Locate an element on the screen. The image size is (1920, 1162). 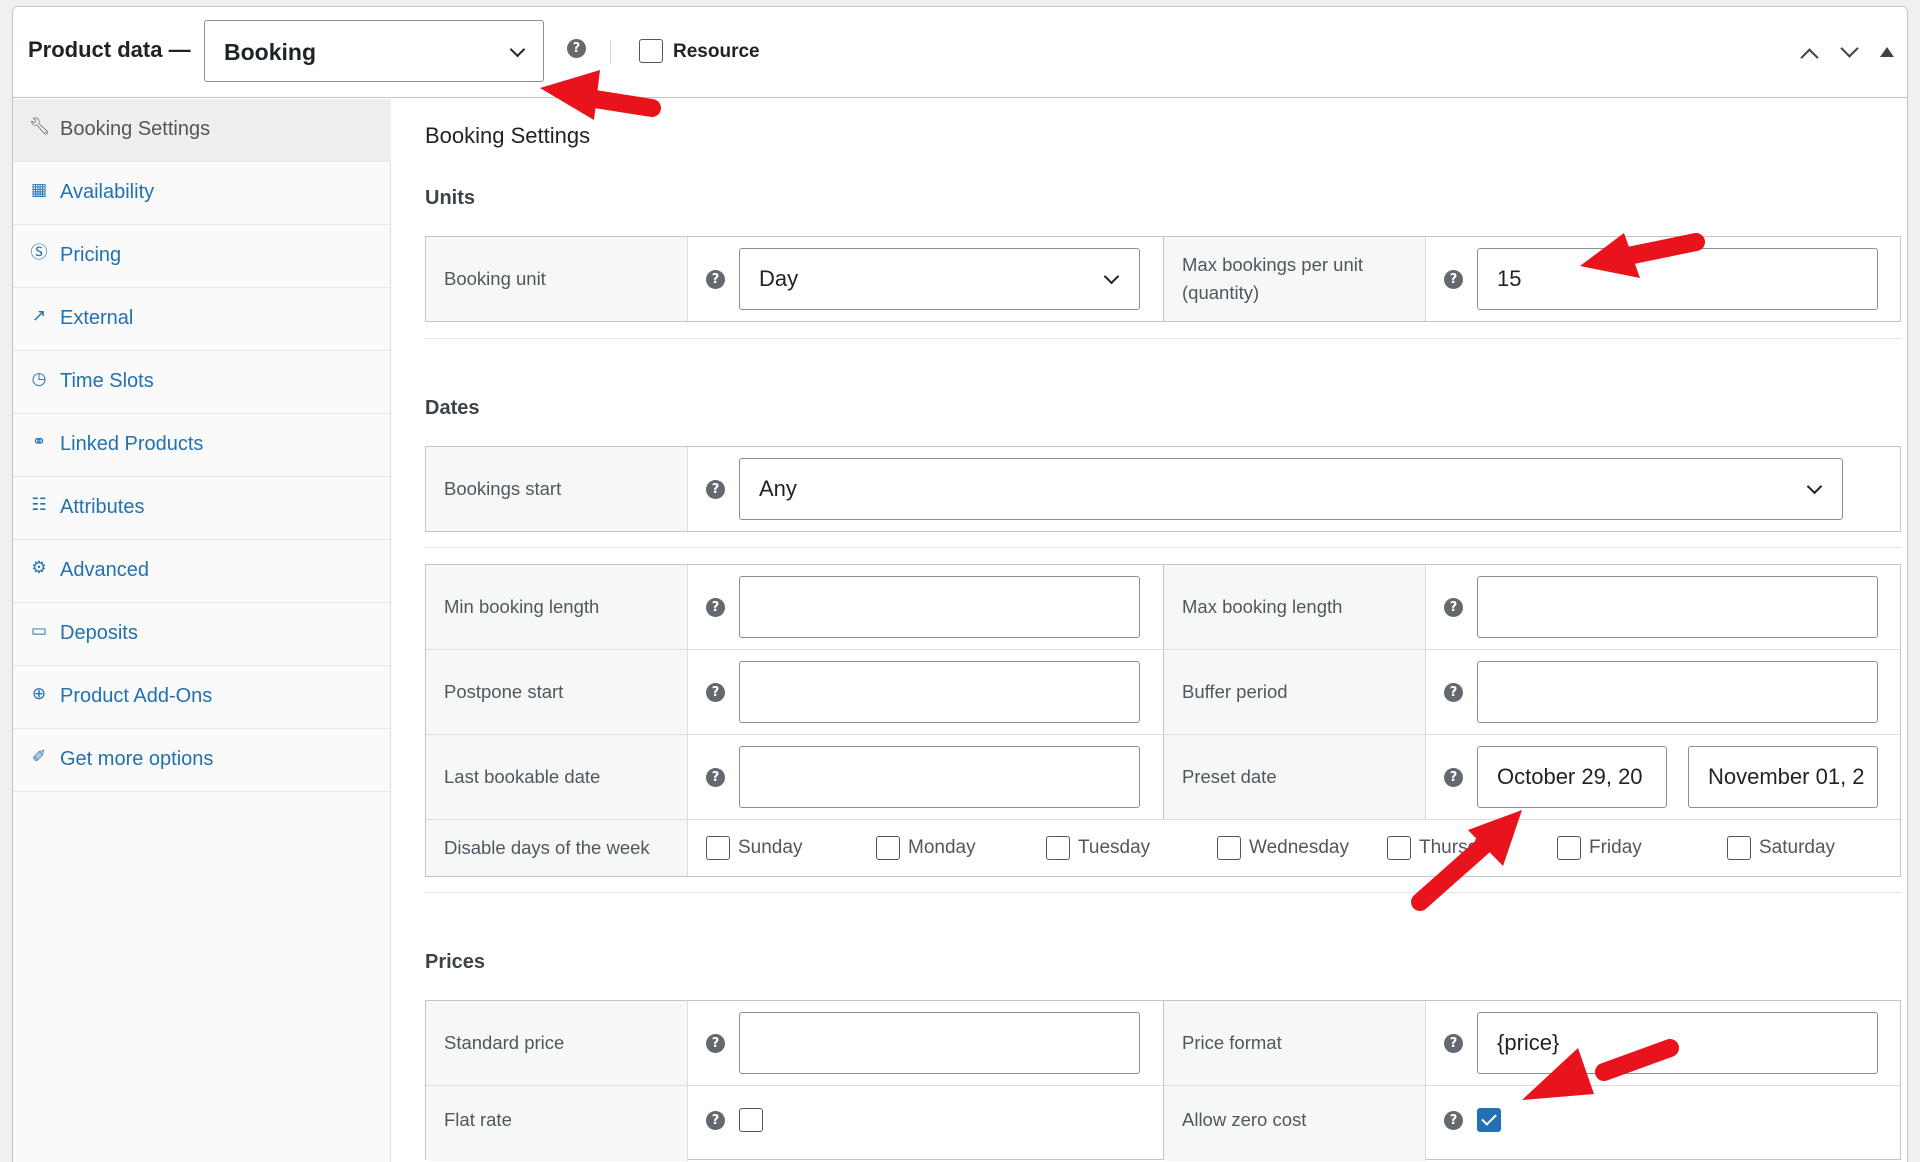
preset-from-input: October 29, 20 is located at coordinates (1572, 777).